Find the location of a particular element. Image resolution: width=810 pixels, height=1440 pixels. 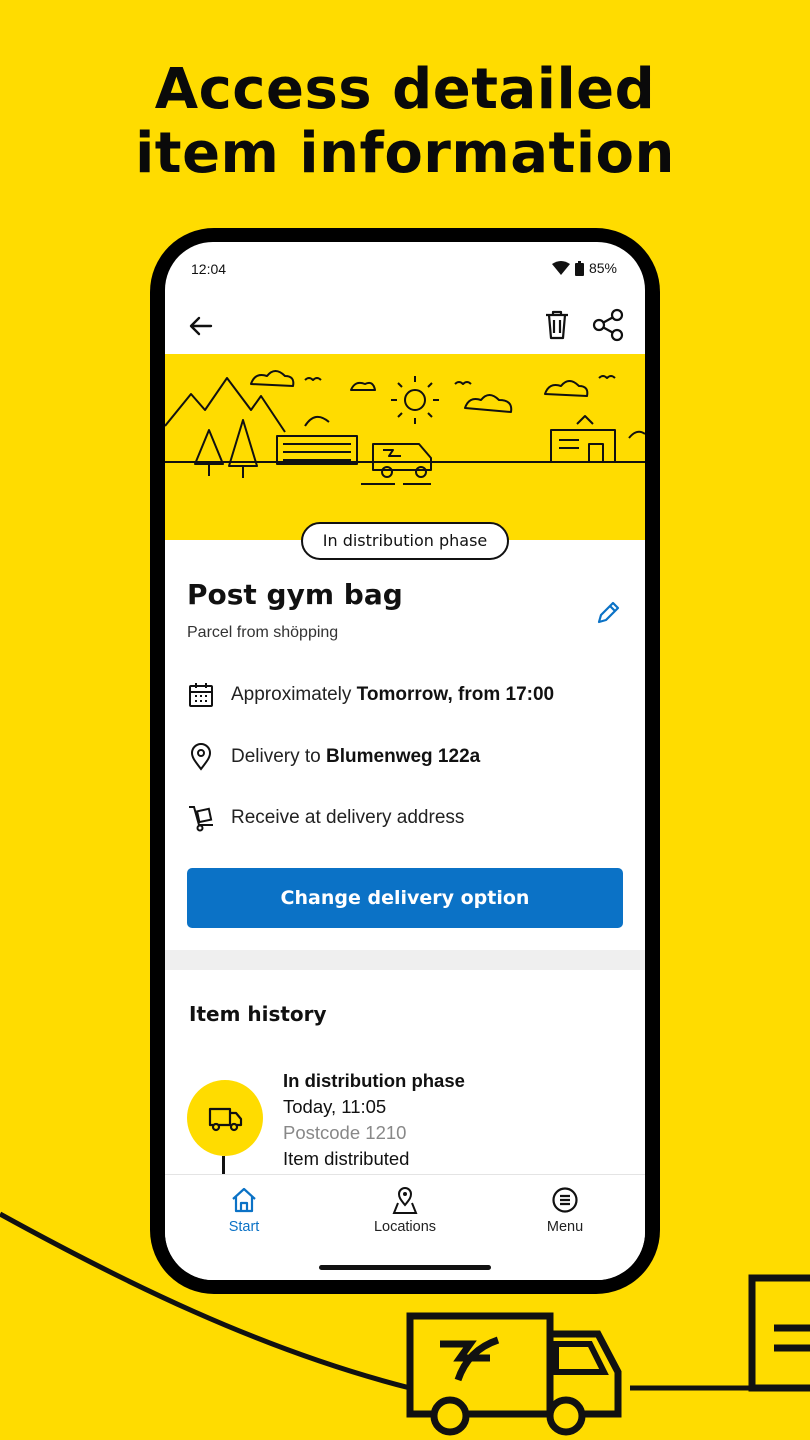

status-time: 12:04 is located at coordinates (209, 269).